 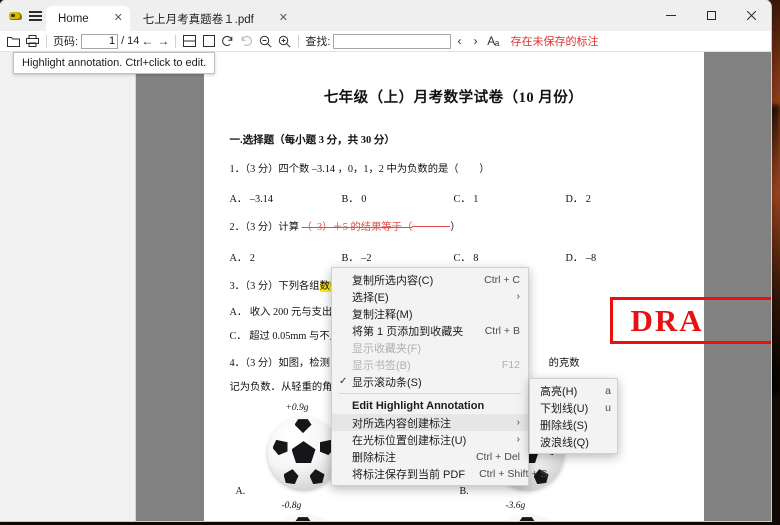 What do you see at coordinates (73, 18) in the screenshot?
I see `tab-home-label: Home` at bounding box center [73, 18].